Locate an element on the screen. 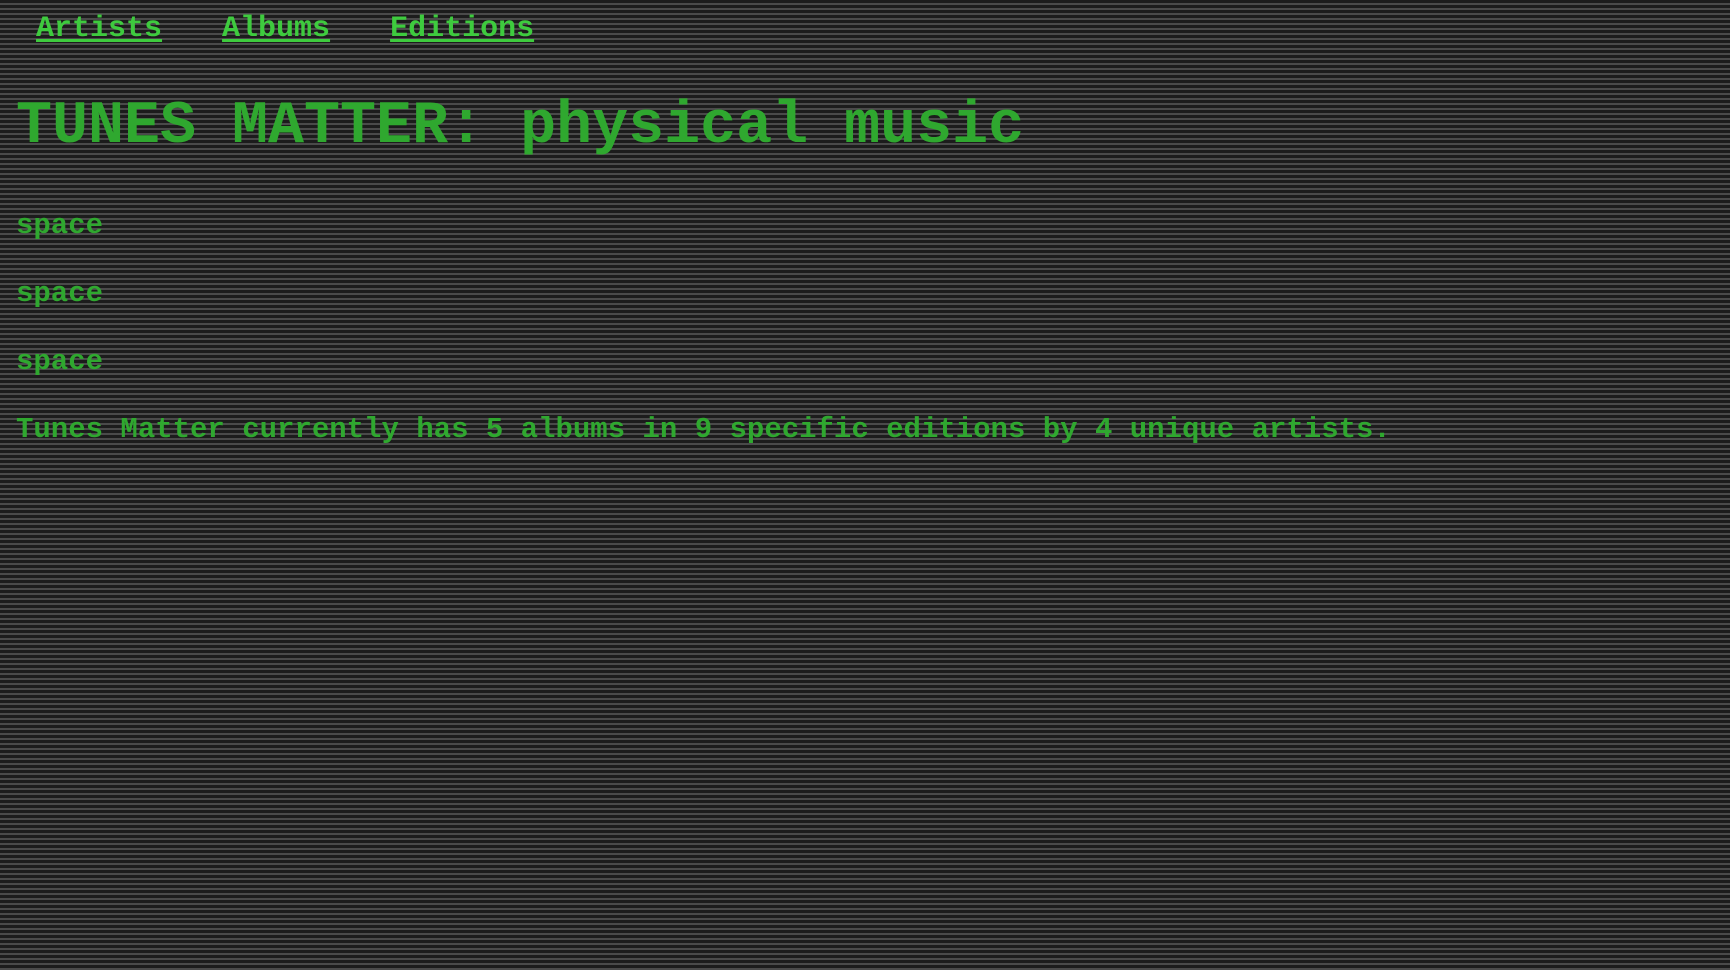 The width and height of the screenshot is (1730, 970). top-nav: Artists Albums Editions is located at coordinates (285, 29).